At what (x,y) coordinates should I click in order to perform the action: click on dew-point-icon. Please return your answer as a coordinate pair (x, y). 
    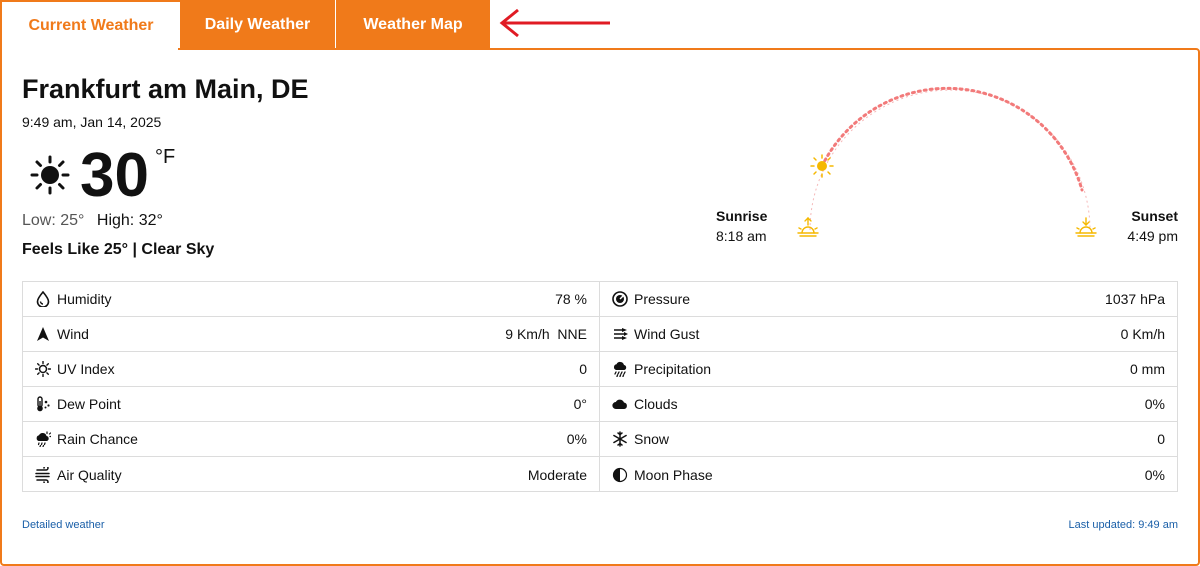
    Looking at the image, I should click on (43, 404).